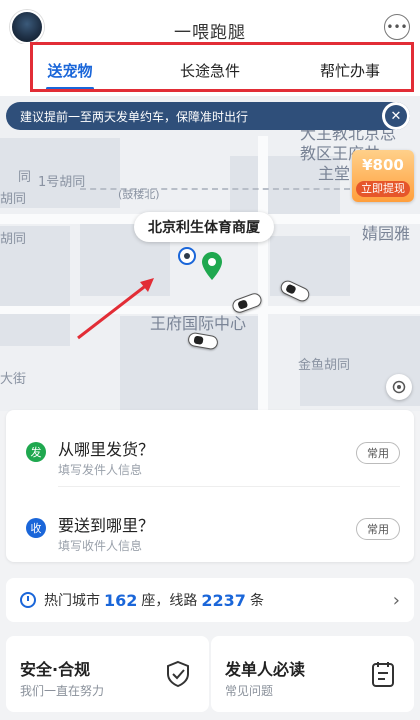 The height and width of the screenshot is (720, 420). What do you see at coordinates (210, 33) in the screenshot?
I see `app-title: 一喂跑腿` at bounding box center [210, 33].